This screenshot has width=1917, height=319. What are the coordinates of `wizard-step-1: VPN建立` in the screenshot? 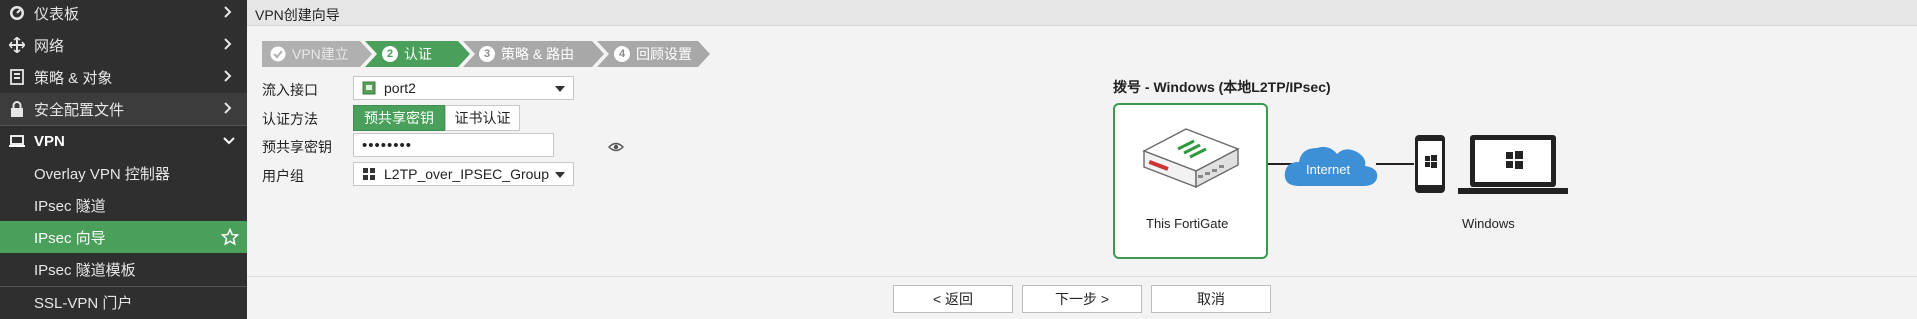 It's located at (309, 54).